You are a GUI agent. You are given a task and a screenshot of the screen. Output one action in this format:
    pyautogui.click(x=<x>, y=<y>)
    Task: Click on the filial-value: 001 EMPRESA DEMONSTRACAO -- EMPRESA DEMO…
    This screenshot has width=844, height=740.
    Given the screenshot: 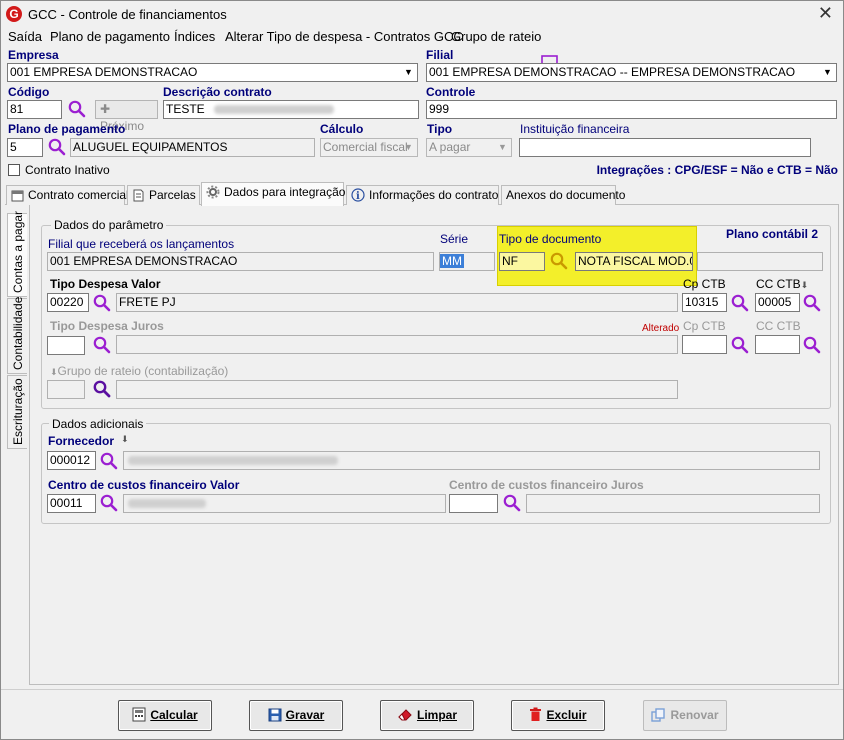 What is the action you would take?
    pyautogui.click(x=612, y=72)
    